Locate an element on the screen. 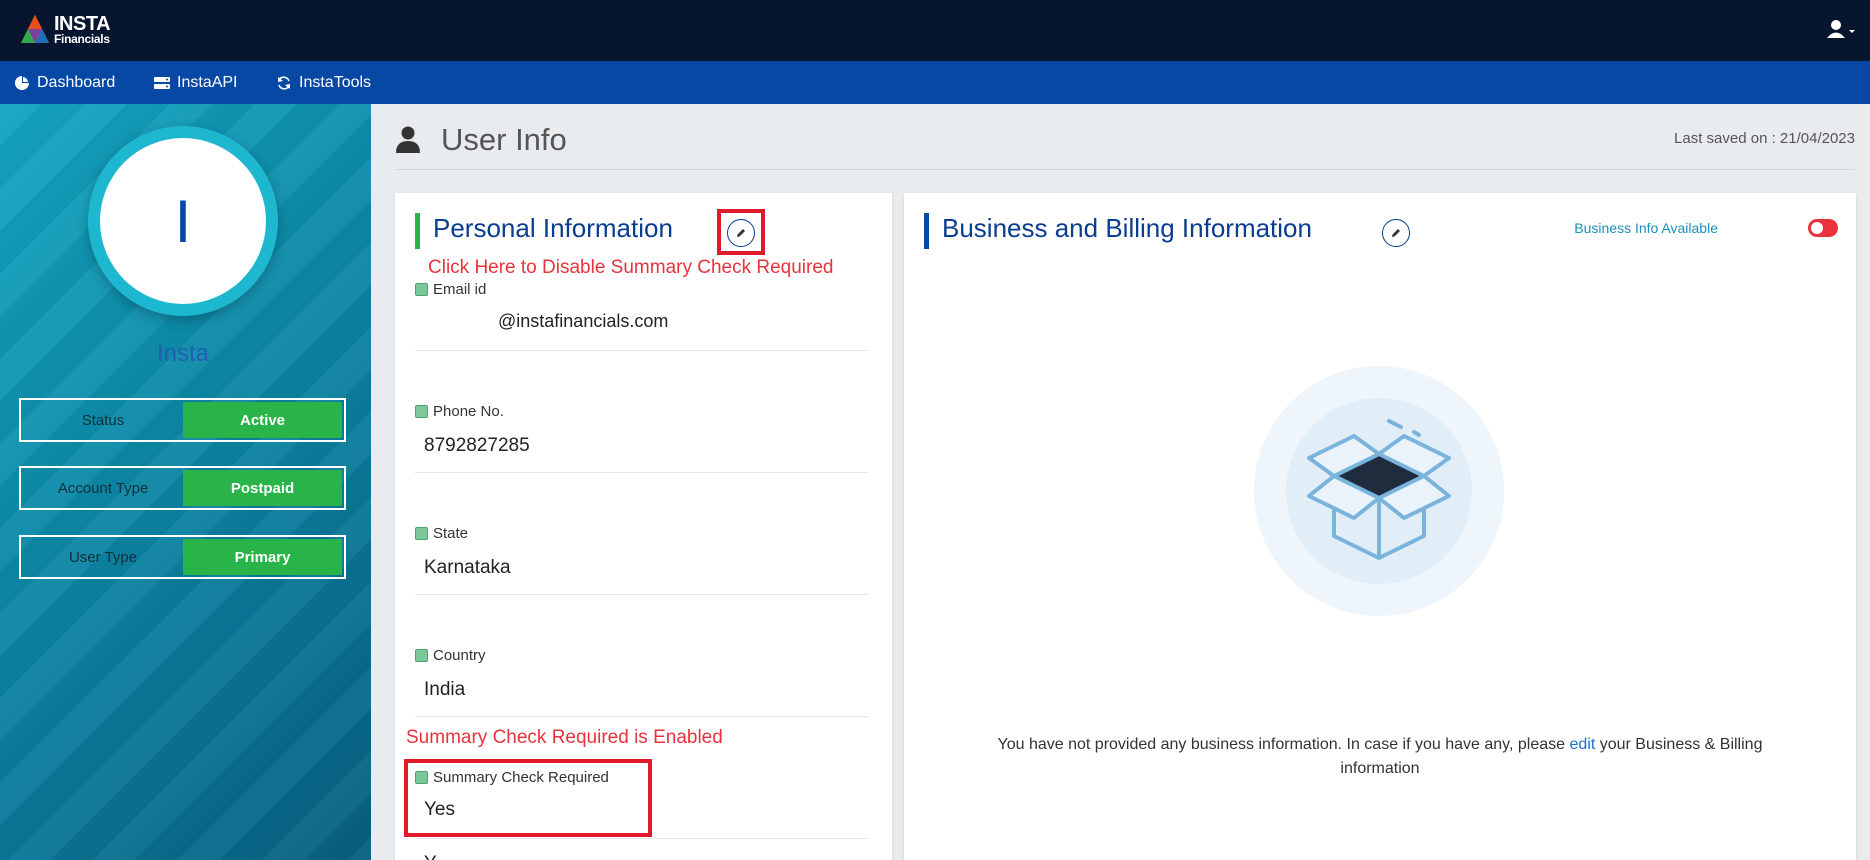  server-icon is located at coordinates (162, 82).